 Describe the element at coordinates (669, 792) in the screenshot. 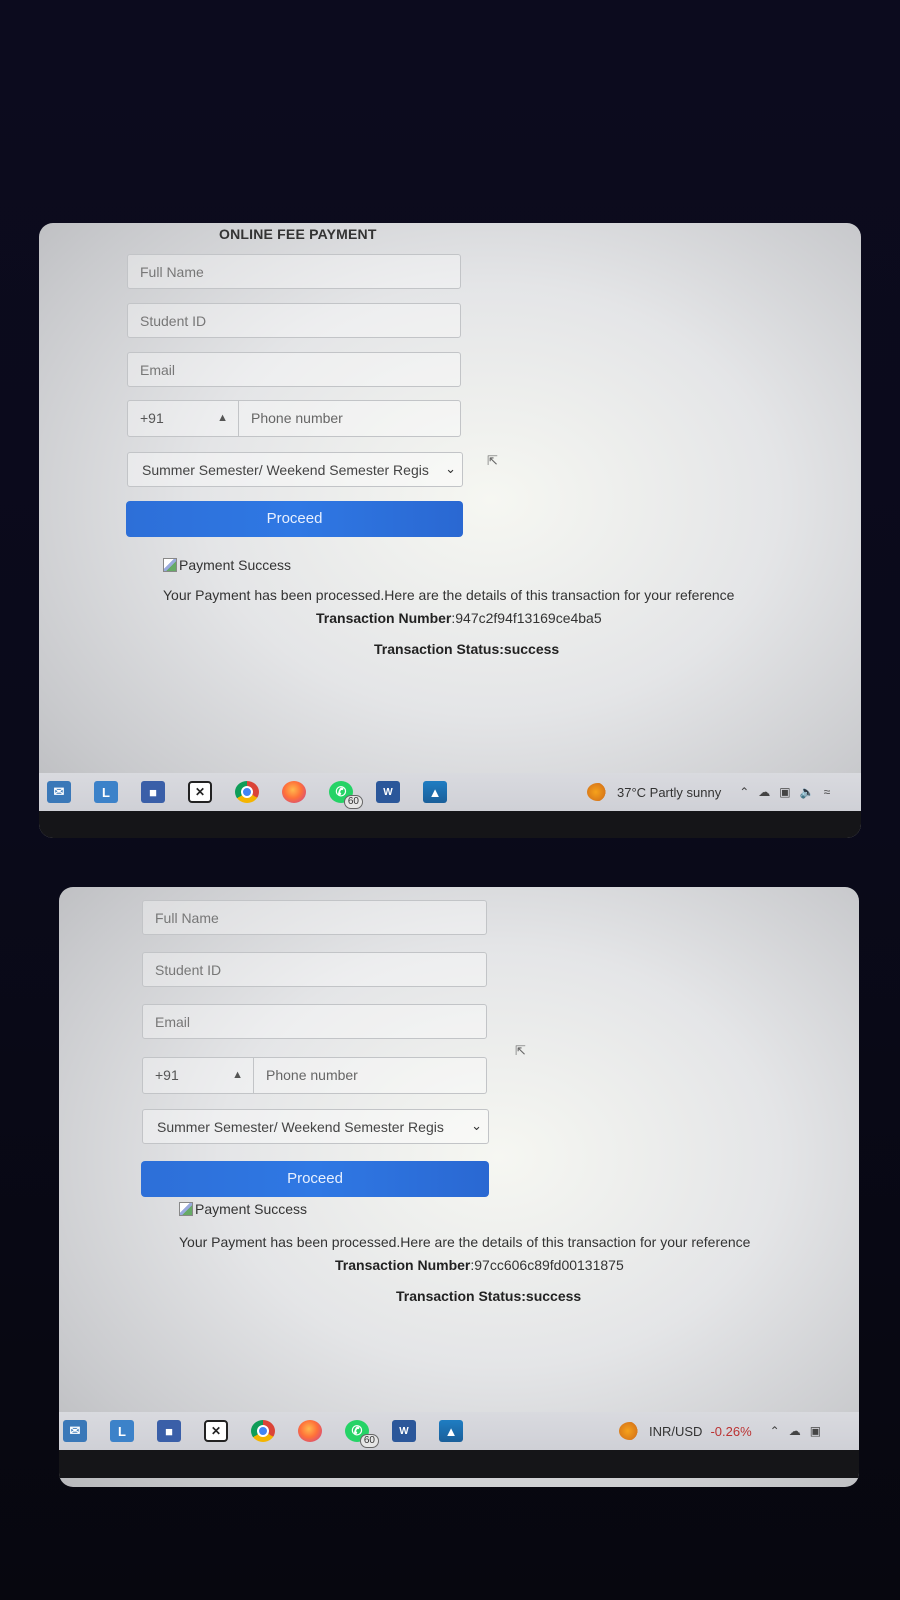

I see `weather-text: 37°C Partly sunny` at that location.